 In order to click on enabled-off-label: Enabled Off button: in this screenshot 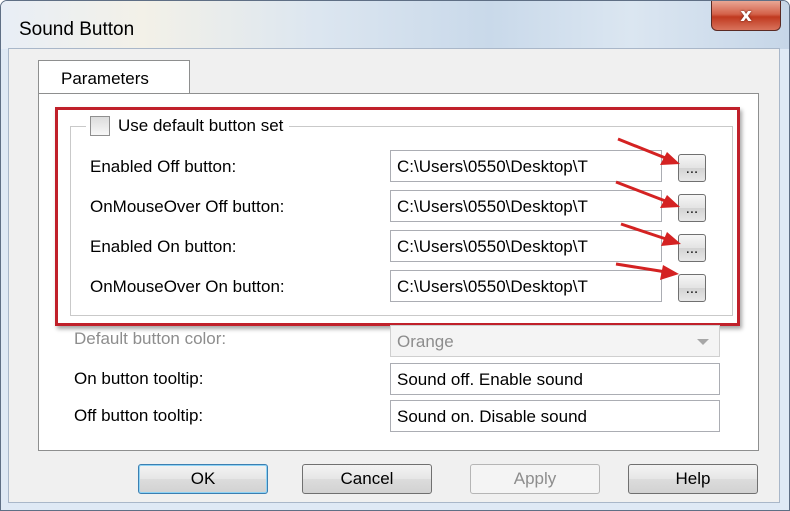, I will do `click(163, 166)`.